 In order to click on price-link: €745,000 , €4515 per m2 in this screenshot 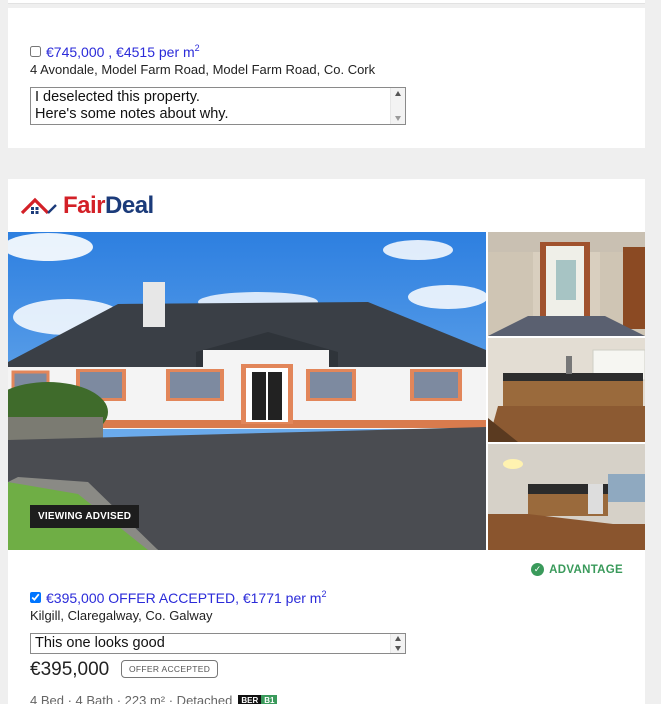, I will do `click(123, 51)`.